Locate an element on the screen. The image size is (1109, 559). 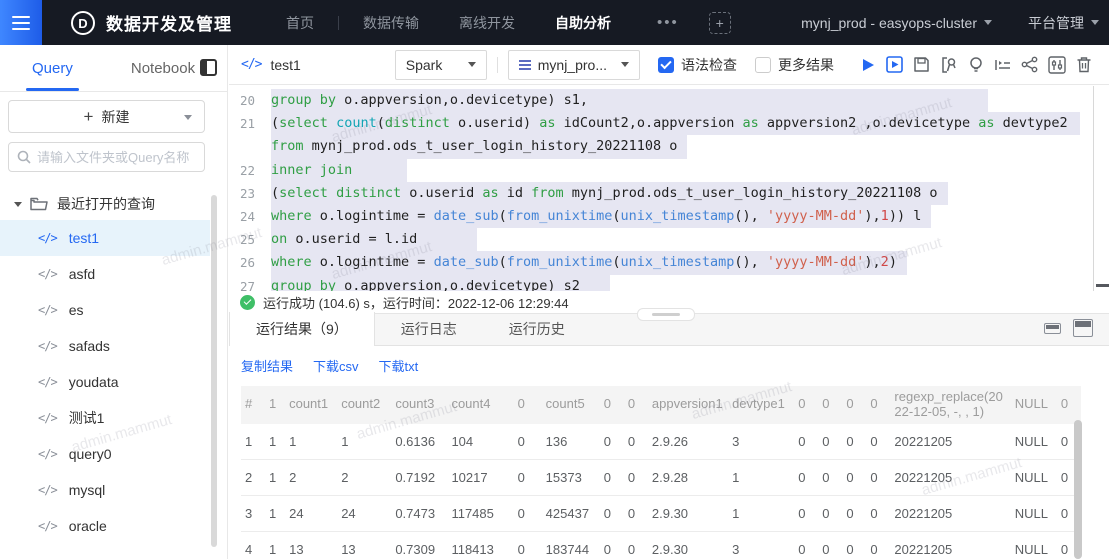
panel-resize-handle is located at coordinates (666, 314).